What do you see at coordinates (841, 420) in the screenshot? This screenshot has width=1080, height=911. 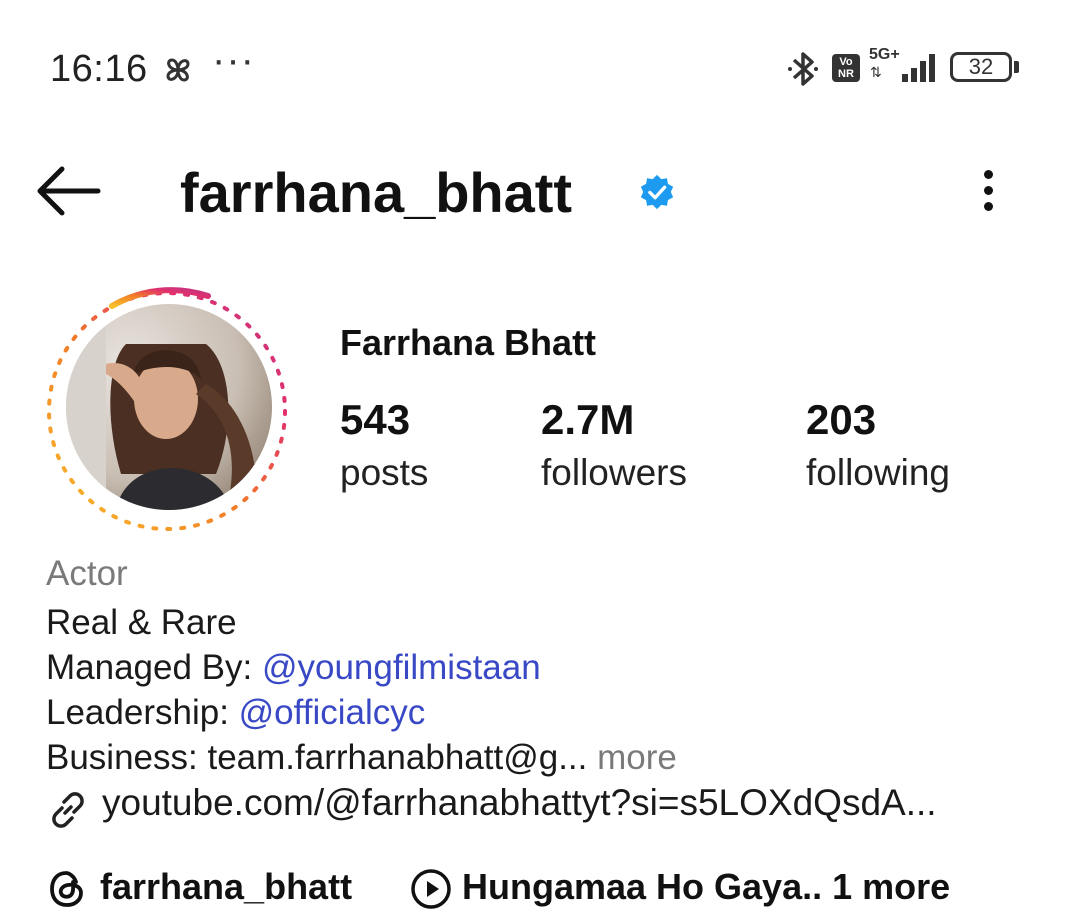 I see `stat-following-count: 203` at bounding box center [841, 420].